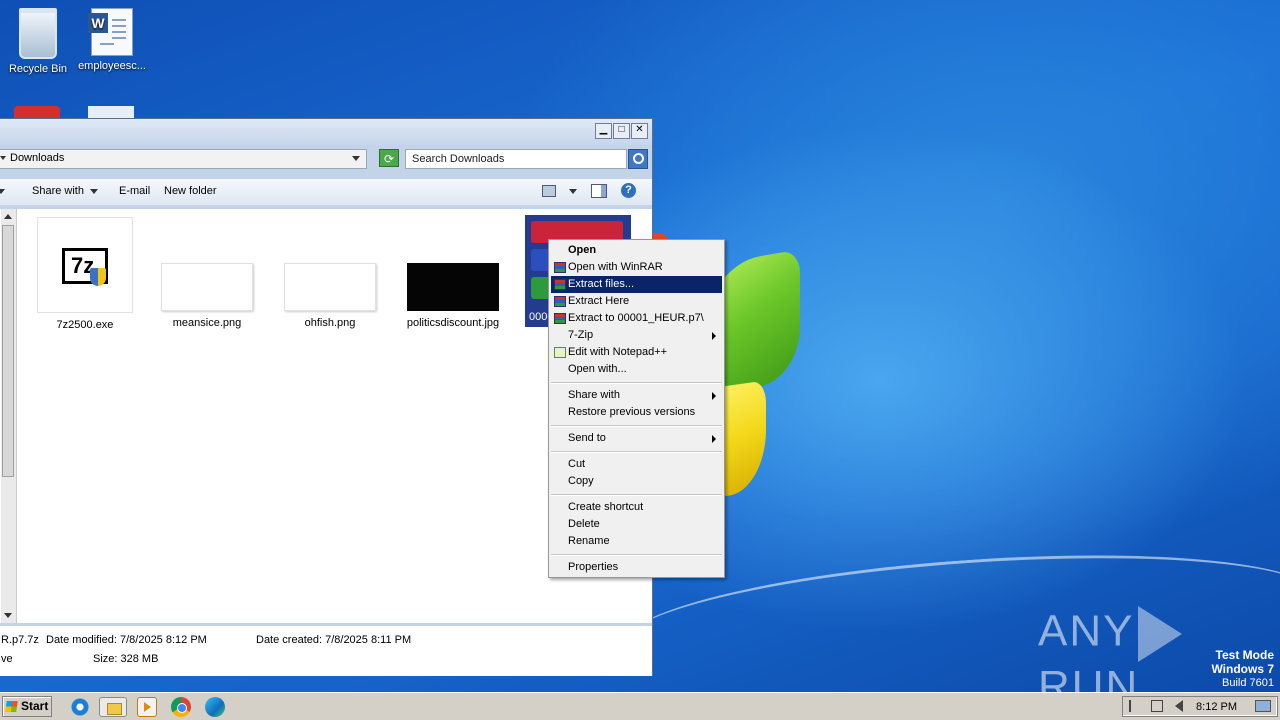 The height and width of the screenshot is (720, 1280). I want to click on details-size: Size: 328 MB, so click(126, 659).